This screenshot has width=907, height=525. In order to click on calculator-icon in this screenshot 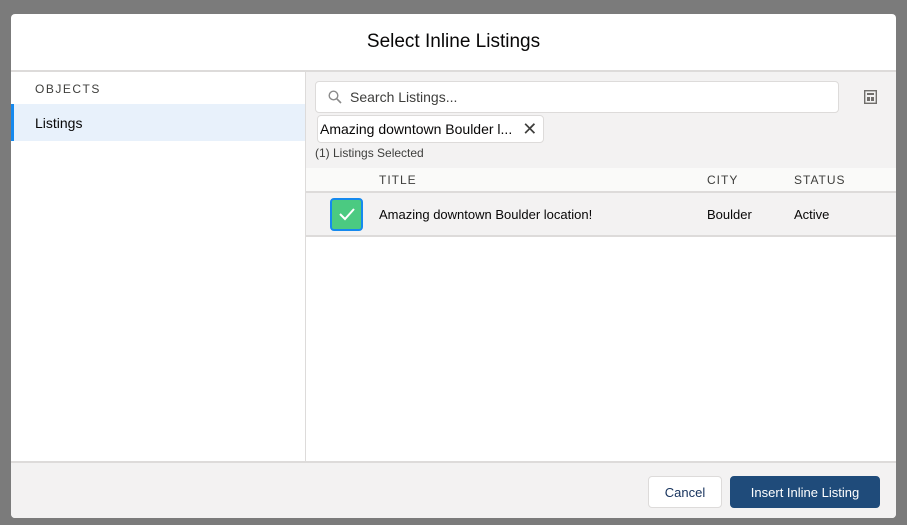, I will do `click(870, 97)`.